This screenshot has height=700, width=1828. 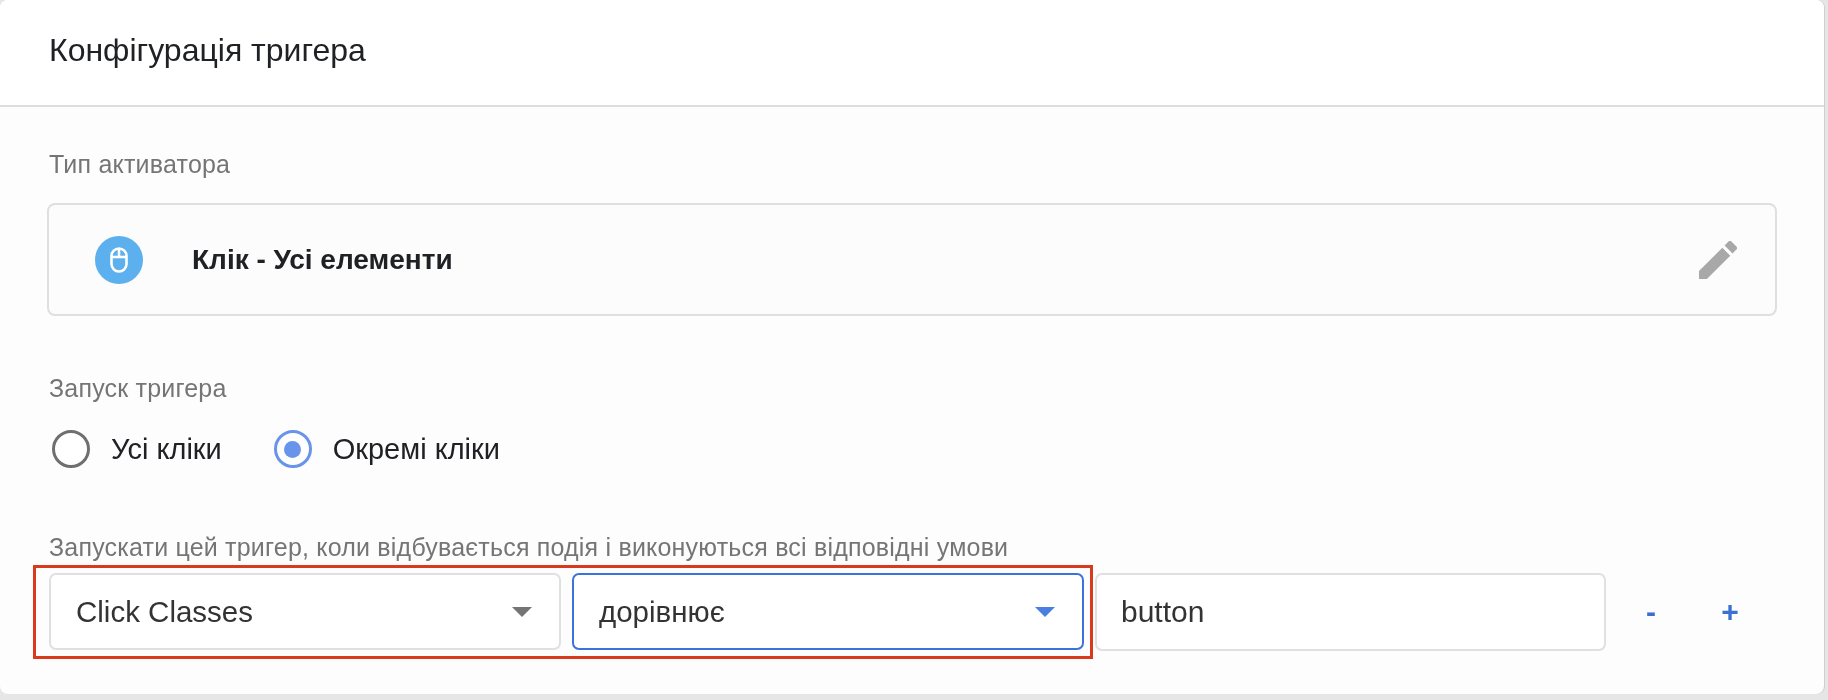 I want to click on pencil-icon, so click(x=1718, y=259).